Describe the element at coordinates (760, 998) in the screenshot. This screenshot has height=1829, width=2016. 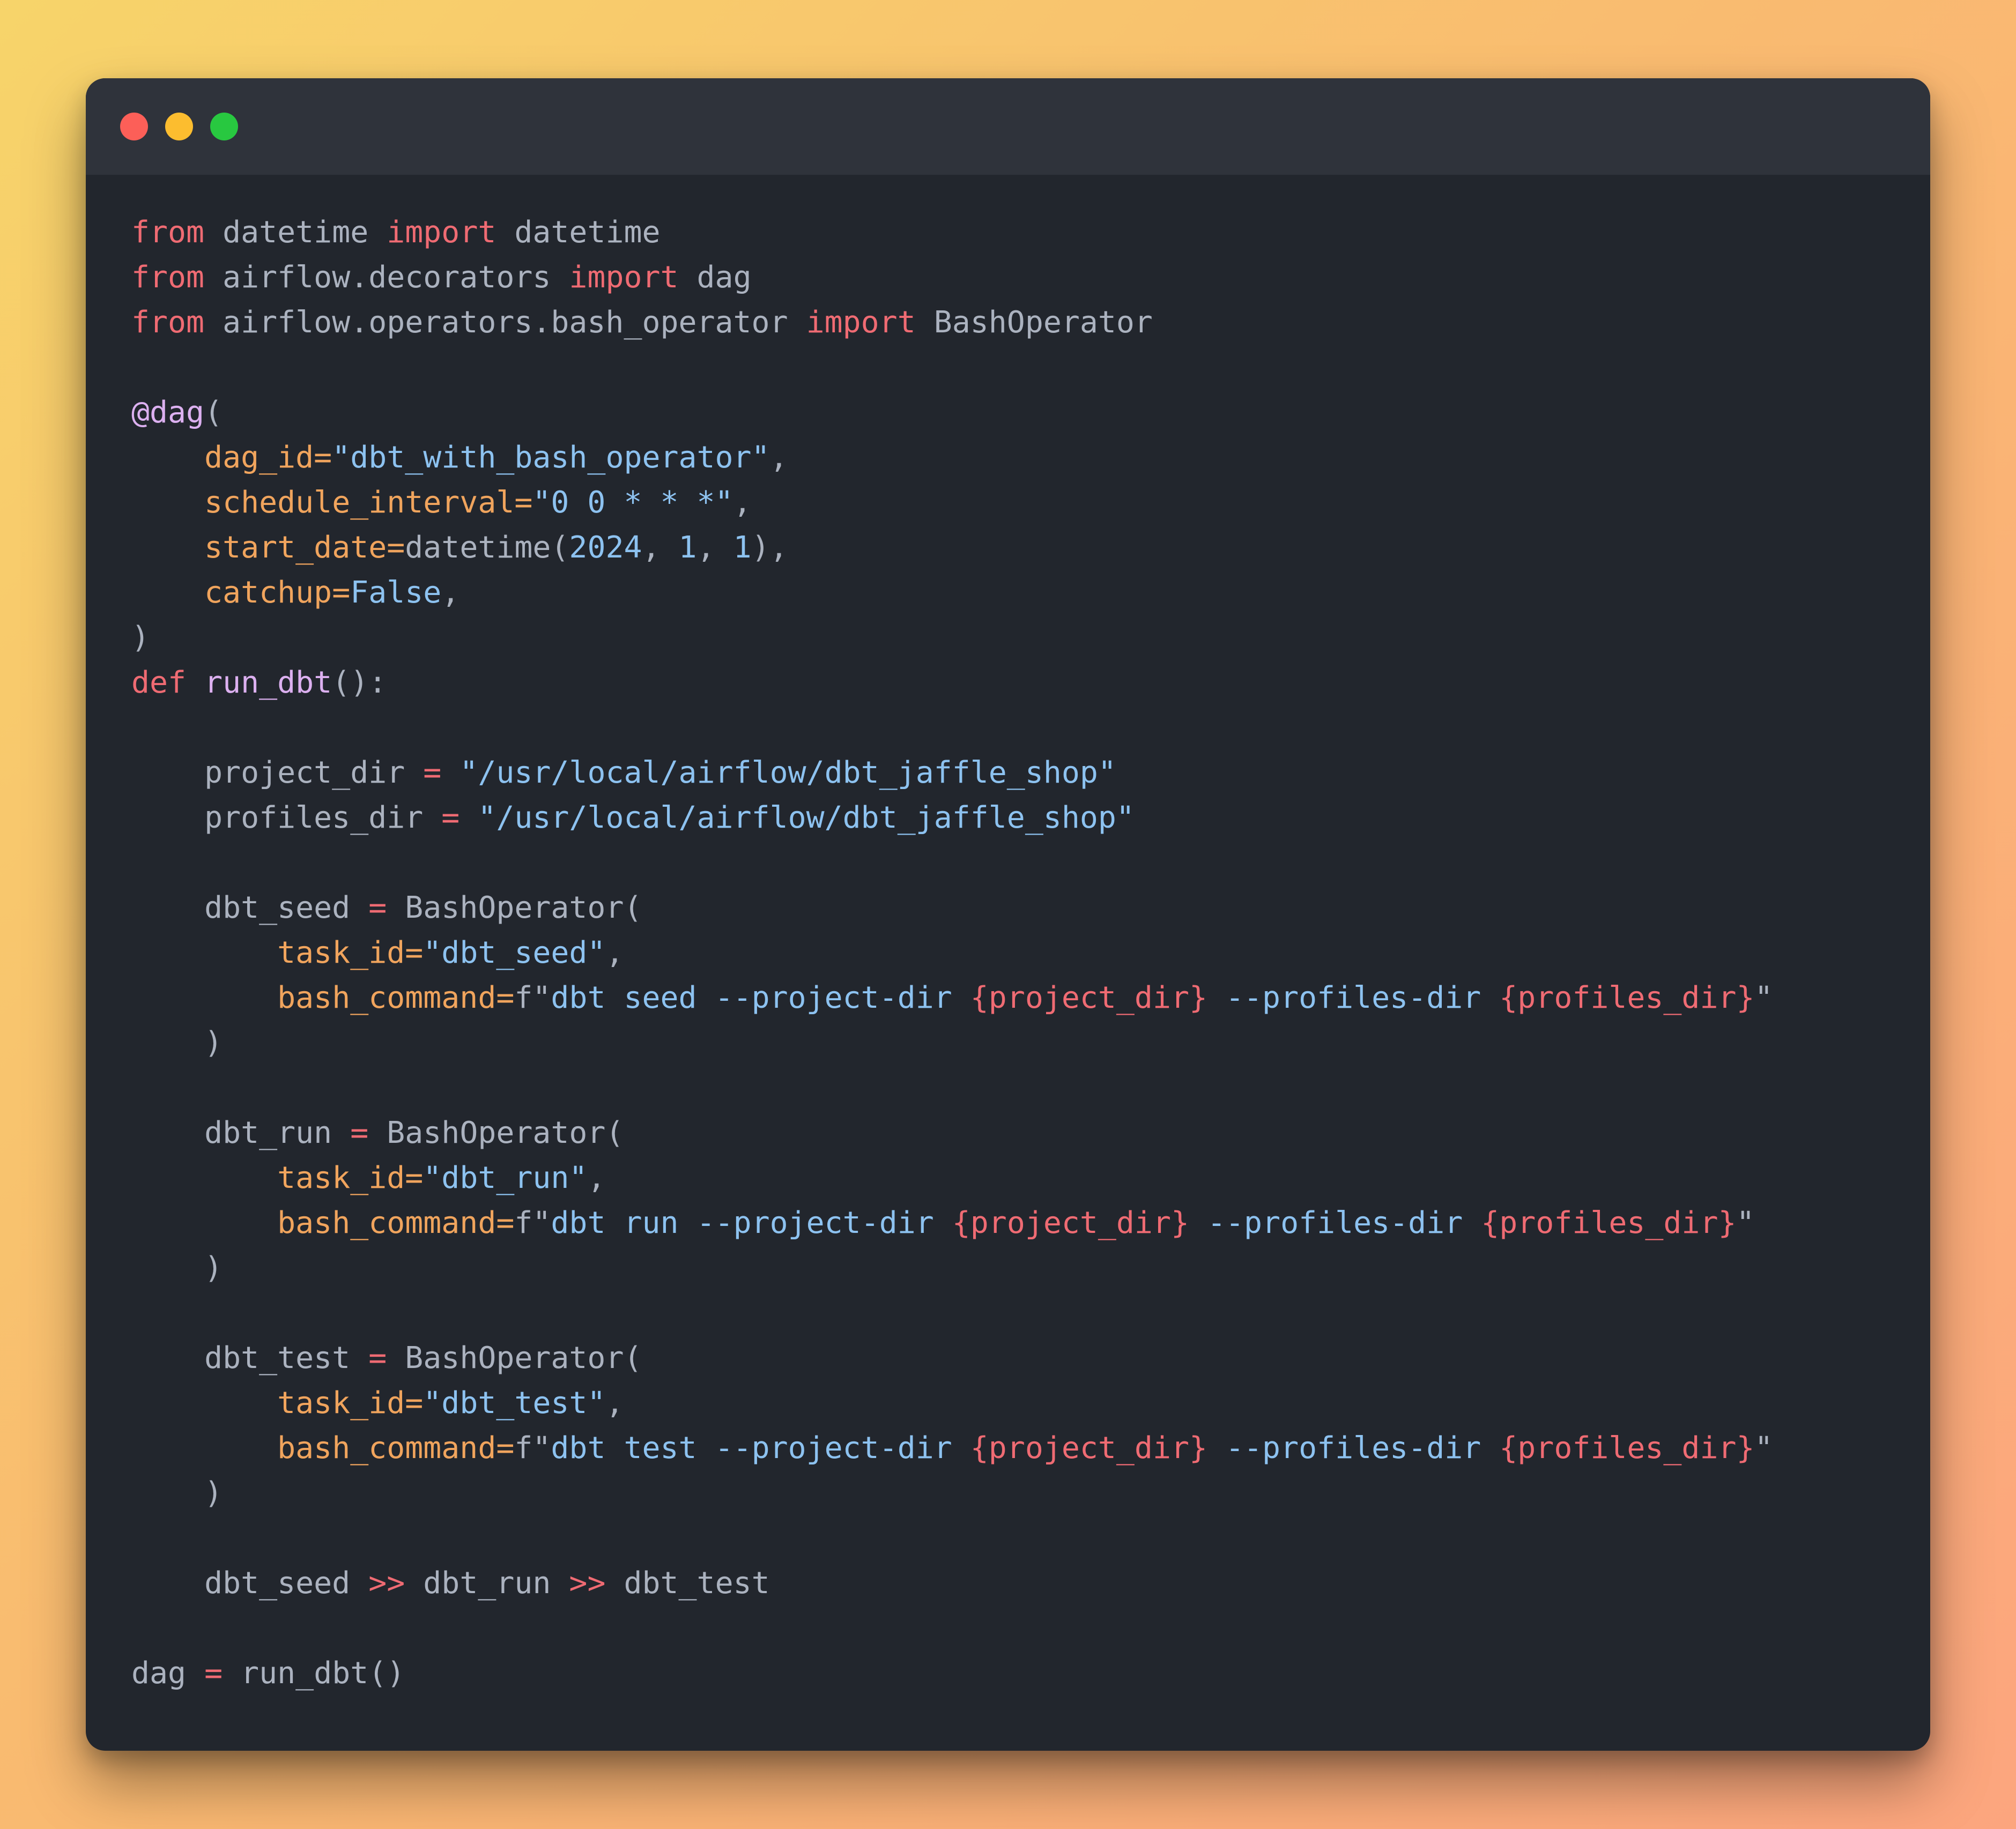
I see `code-token: dbt seed --project-dir` at that location.